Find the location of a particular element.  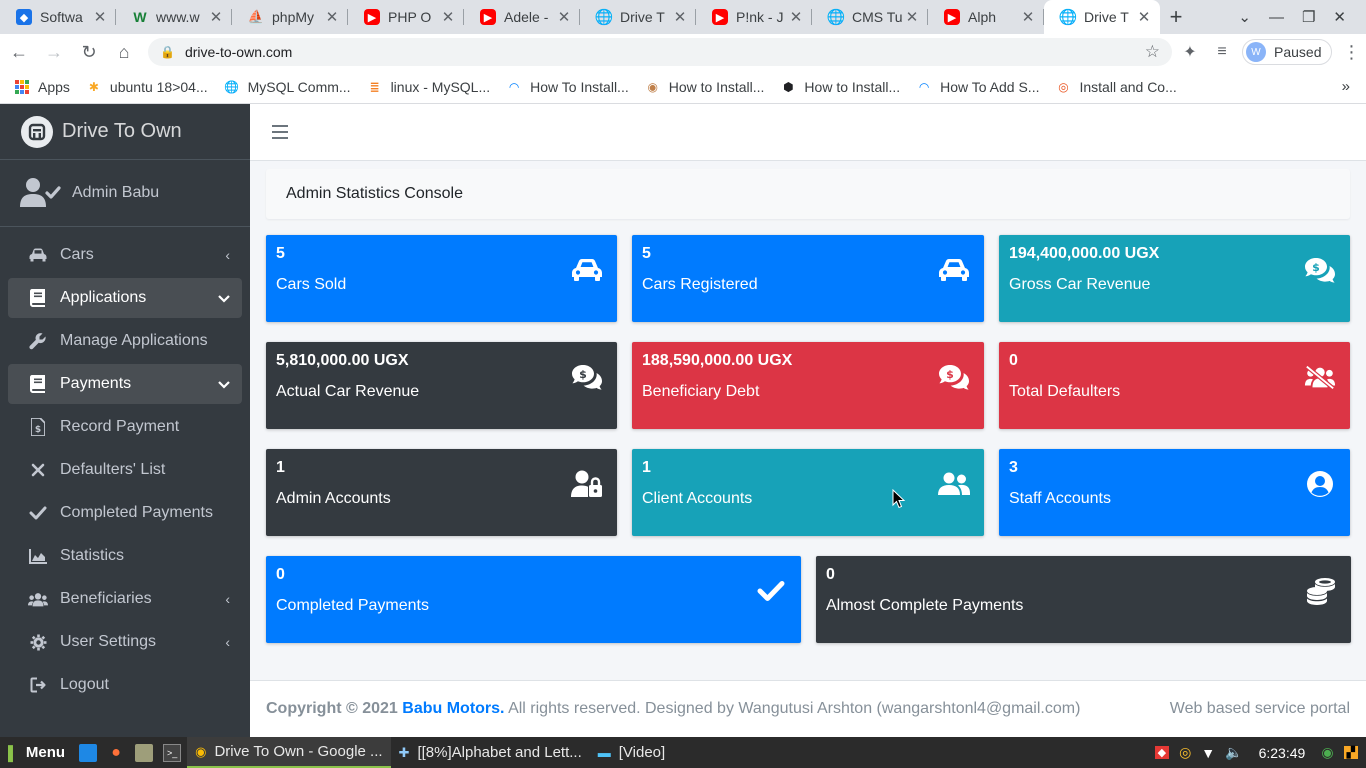

address-bar: 🔒 drive-to-own.com ☆ is located at coordinates (660, 52).